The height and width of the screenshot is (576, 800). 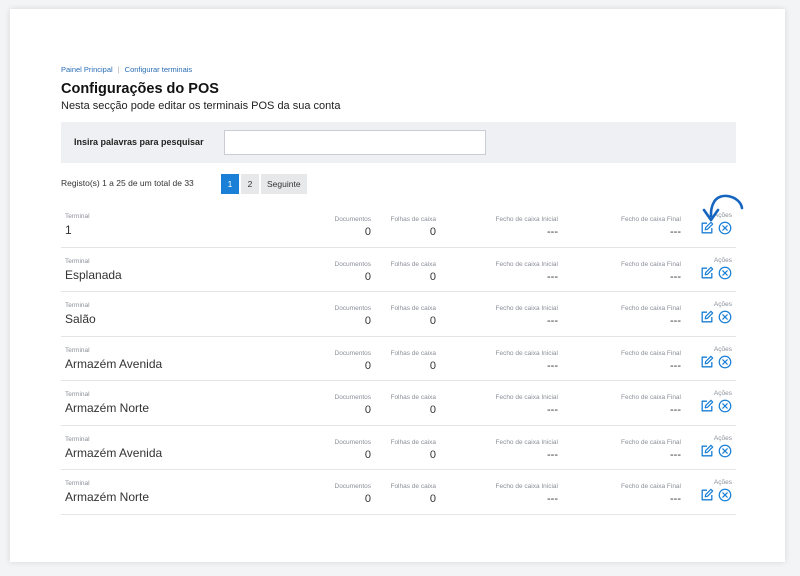 I want to click on page-title: Configurações do POS, so click(x=140, y=89).